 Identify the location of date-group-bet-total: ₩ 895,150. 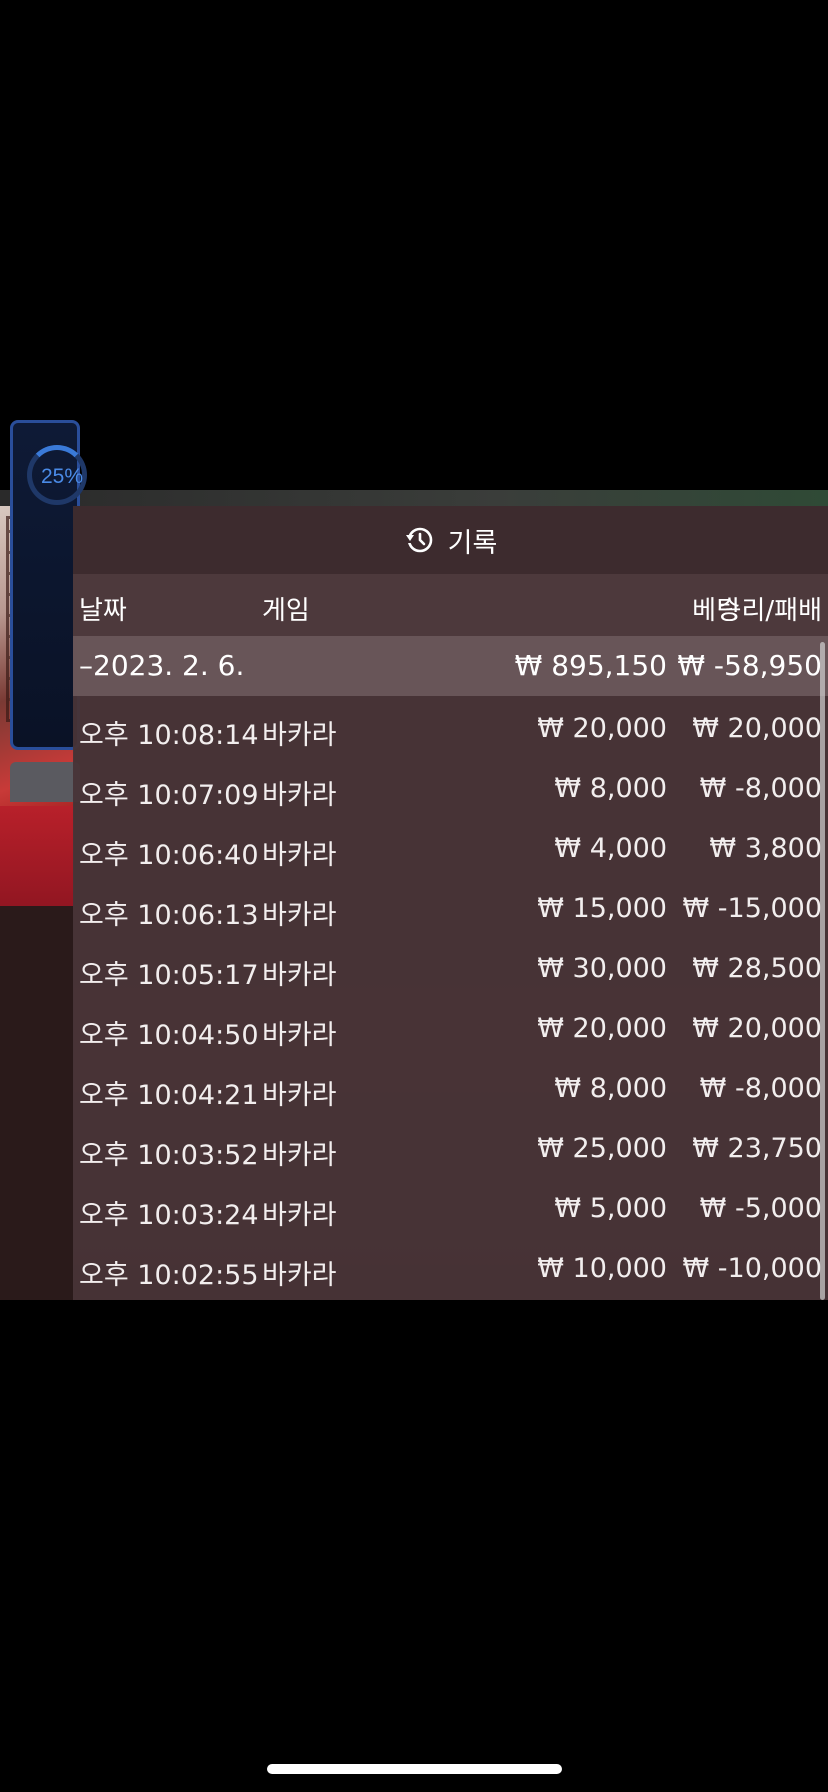
(590, 665).